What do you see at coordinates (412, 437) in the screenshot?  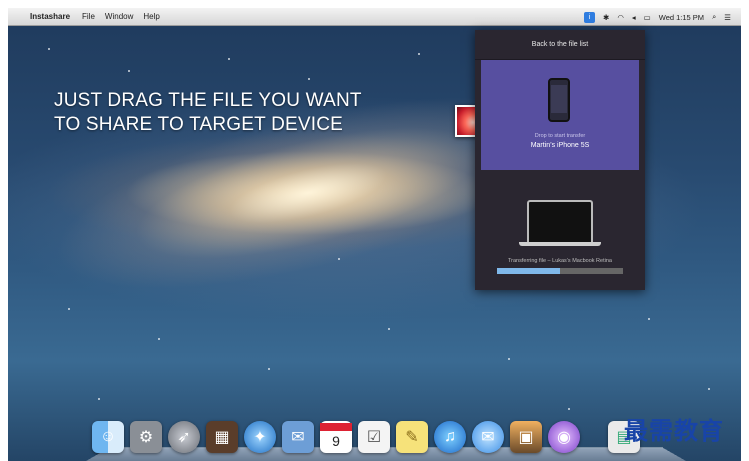 I see `notes-icon: ✎` at bounding box center [412, 437].